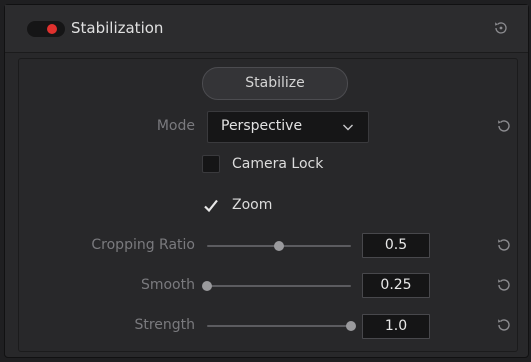  What do you see at coordinates (504, 126) in the screenshot?
I see `reset-mode-icon` at bounding box center [504, 126].